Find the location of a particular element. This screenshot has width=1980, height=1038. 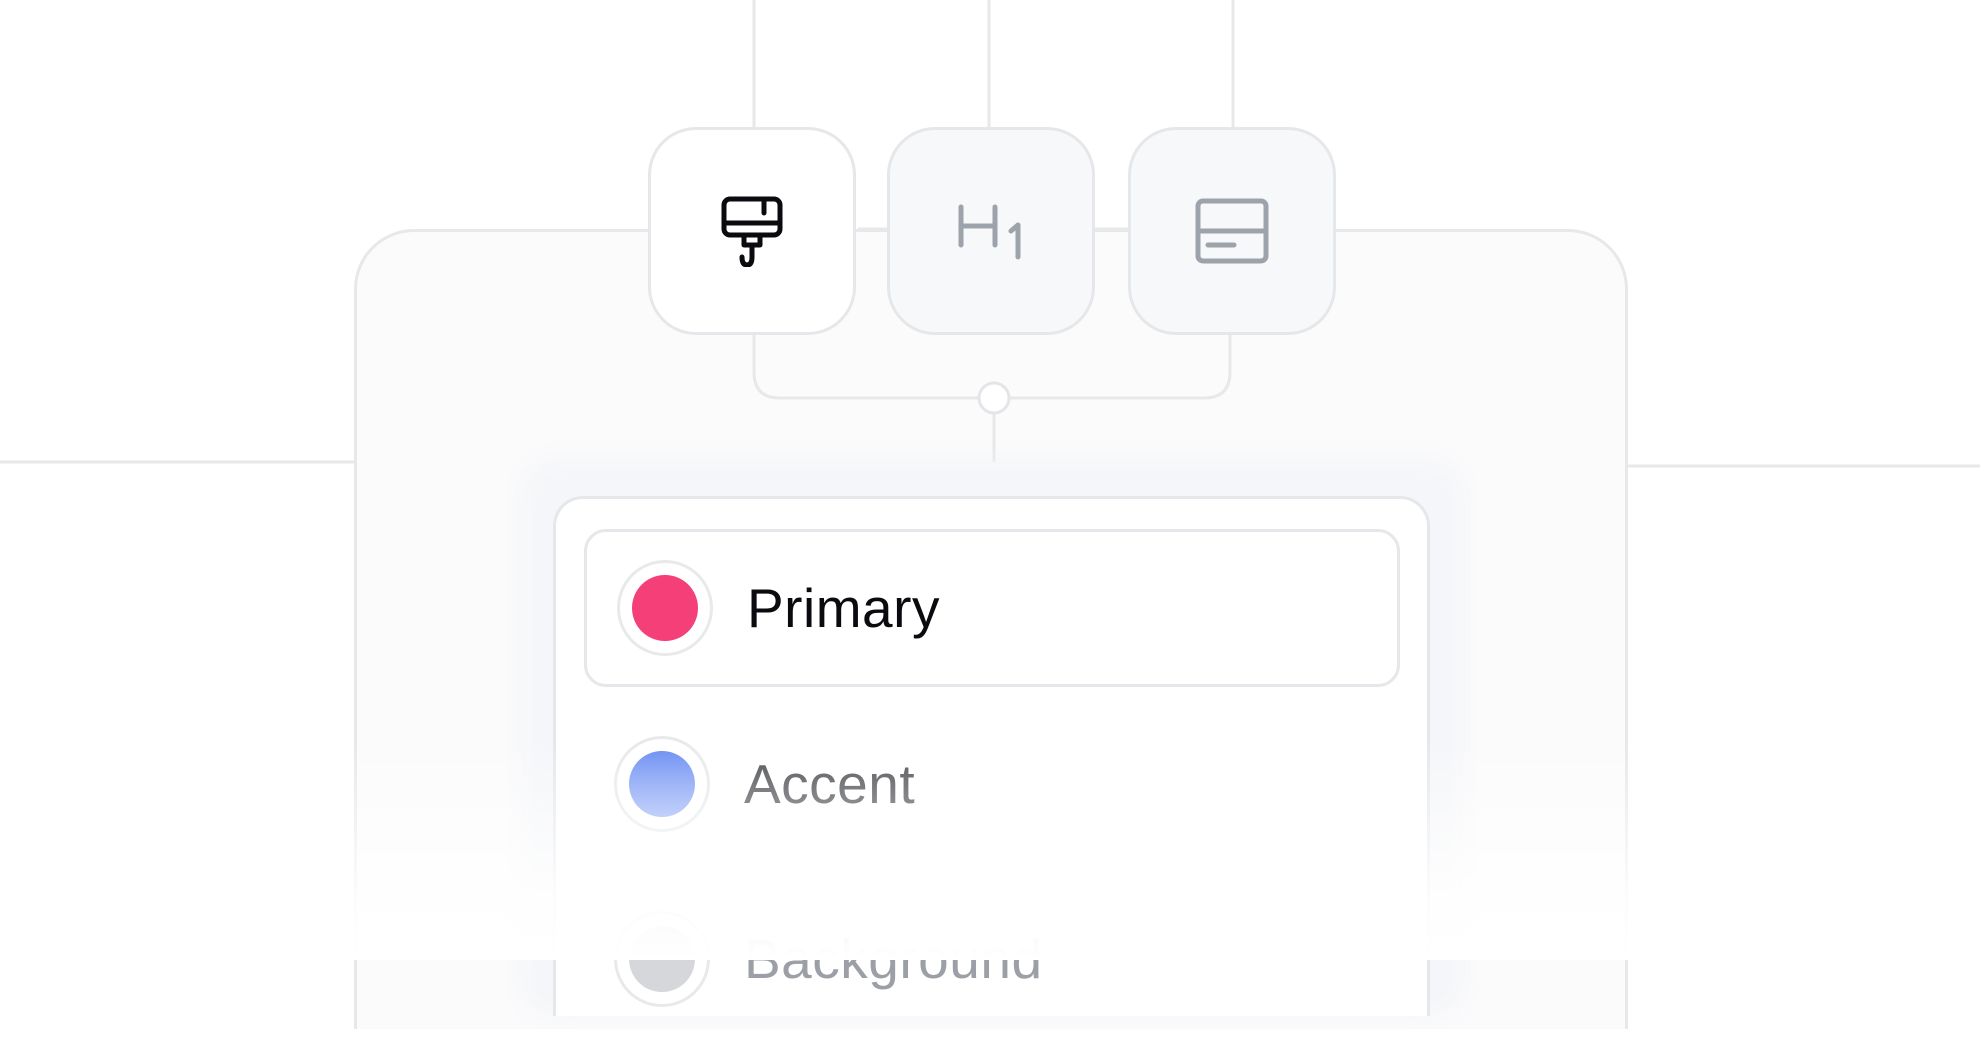

heading-1-icon is located at coordinates (989, 232).